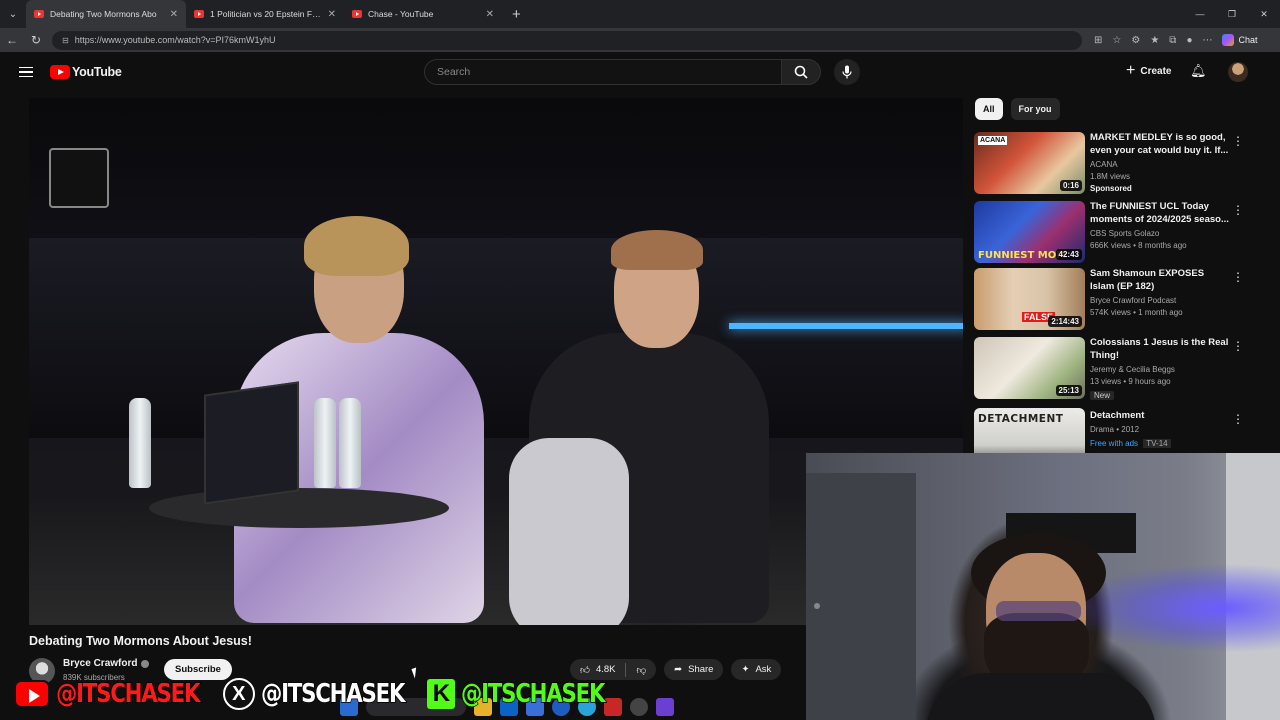 This screenshot has height=720, width=1280. I want to click on maximize-icon: ❐, so click(1232, 14).